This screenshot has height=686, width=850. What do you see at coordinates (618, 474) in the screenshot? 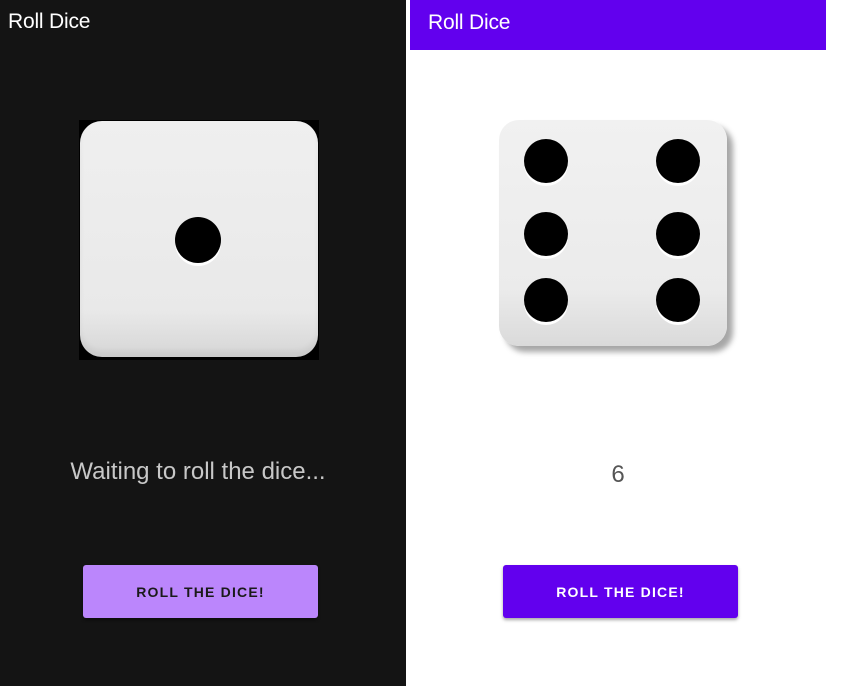
I see `dice-result-text: 6` at bounding box center [618, 474].